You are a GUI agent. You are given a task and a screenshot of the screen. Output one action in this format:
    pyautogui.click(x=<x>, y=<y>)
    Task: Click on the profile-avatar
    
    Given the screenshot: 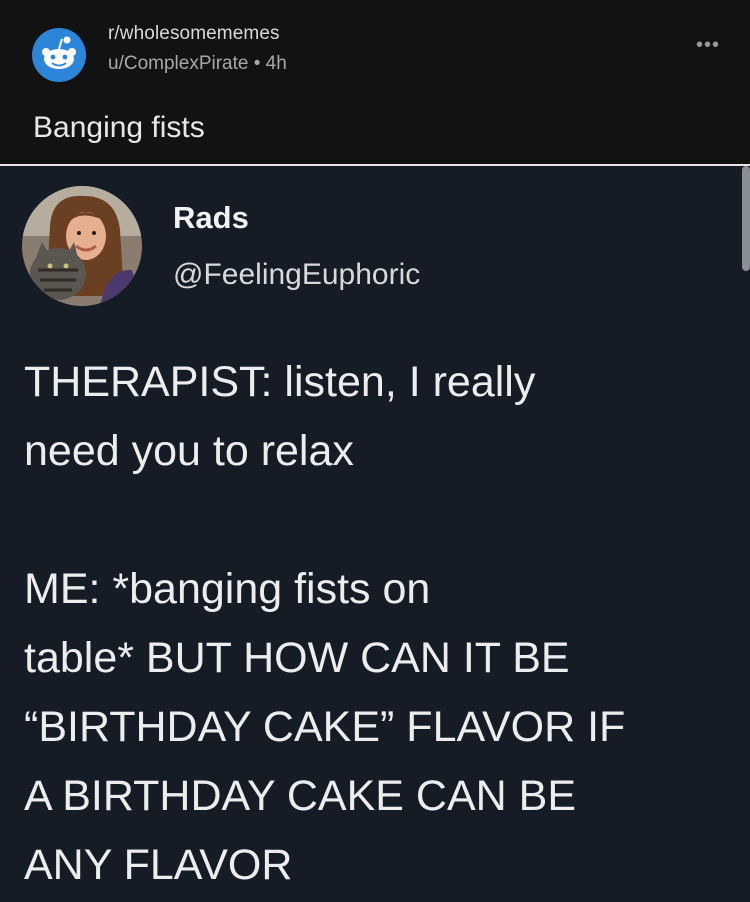 What is the action you would take?
    pyautogui.click(x=82, y=246)
    